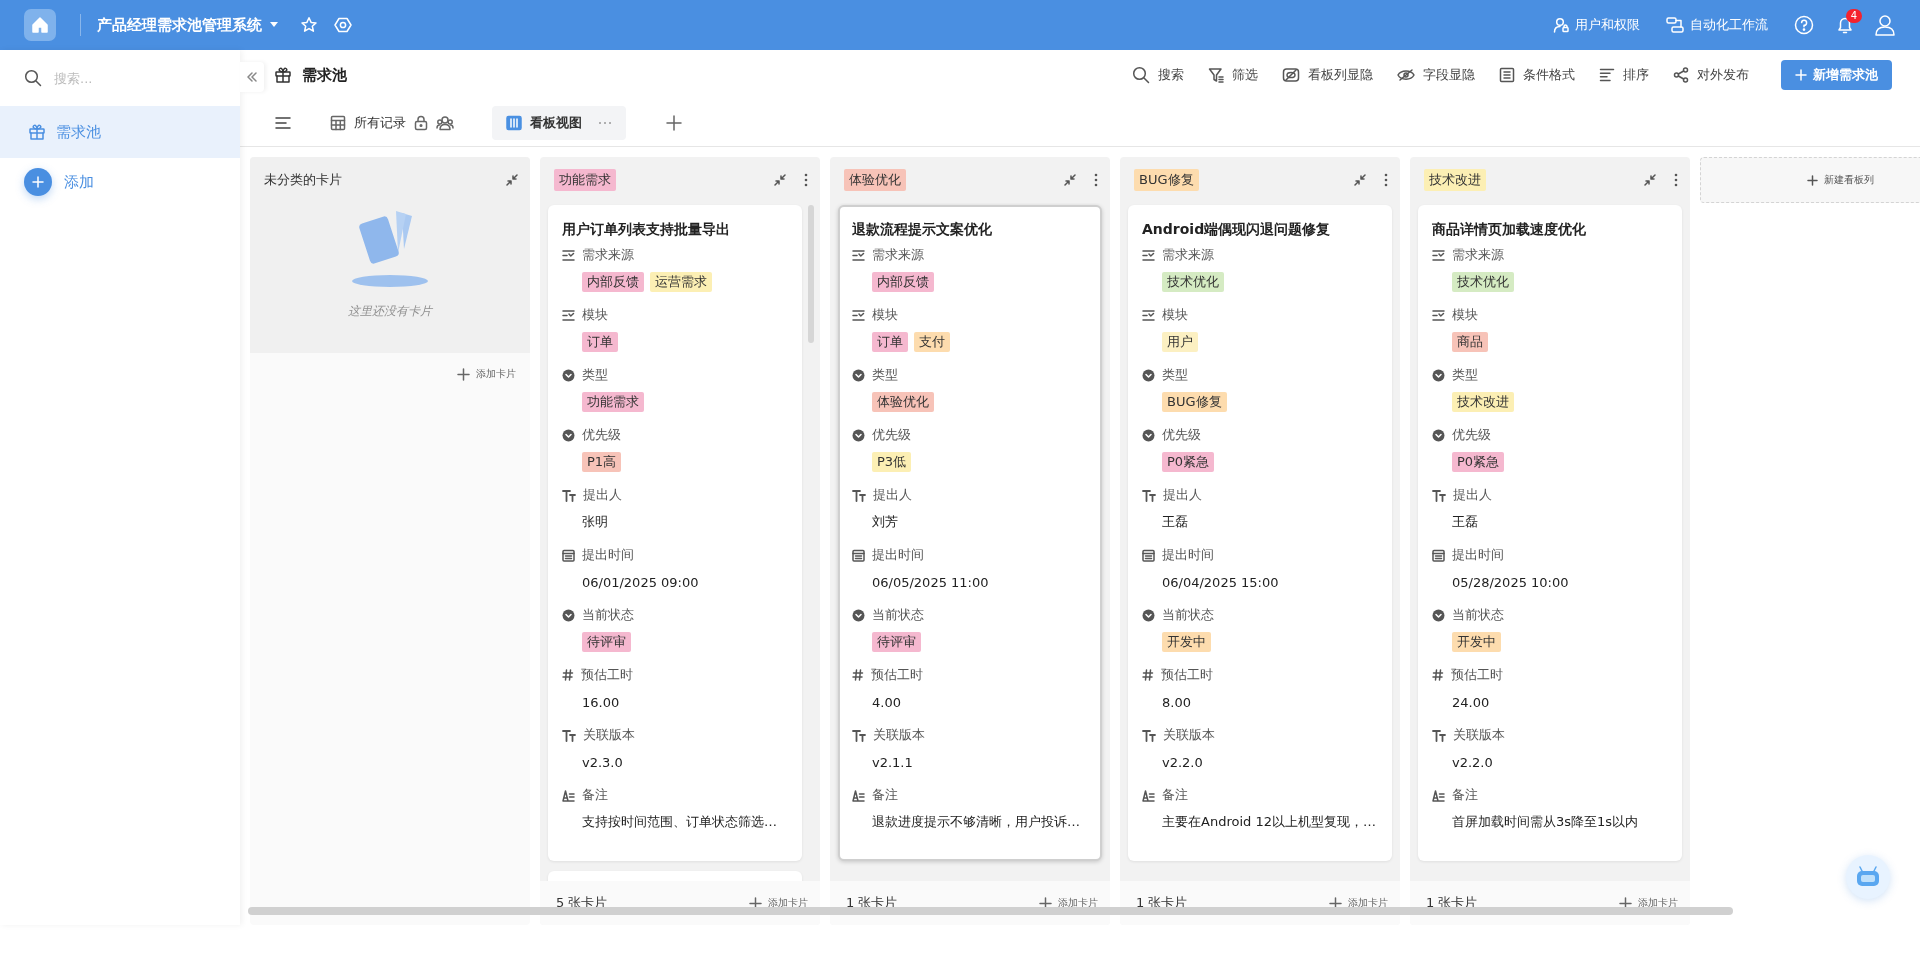  Describe the element at coordinates (338, 123) in the screenshot. I see `table-icon` at that location.